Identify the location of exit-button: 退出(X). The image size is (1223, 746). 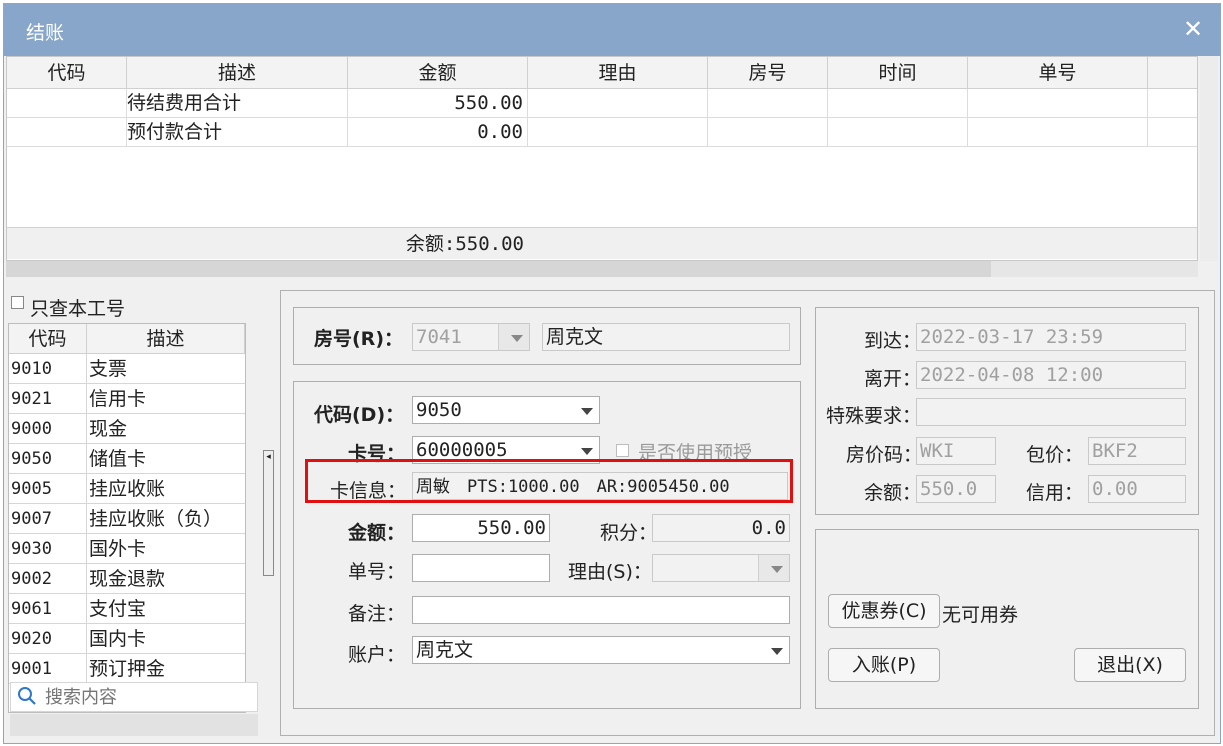
(1130, 665).